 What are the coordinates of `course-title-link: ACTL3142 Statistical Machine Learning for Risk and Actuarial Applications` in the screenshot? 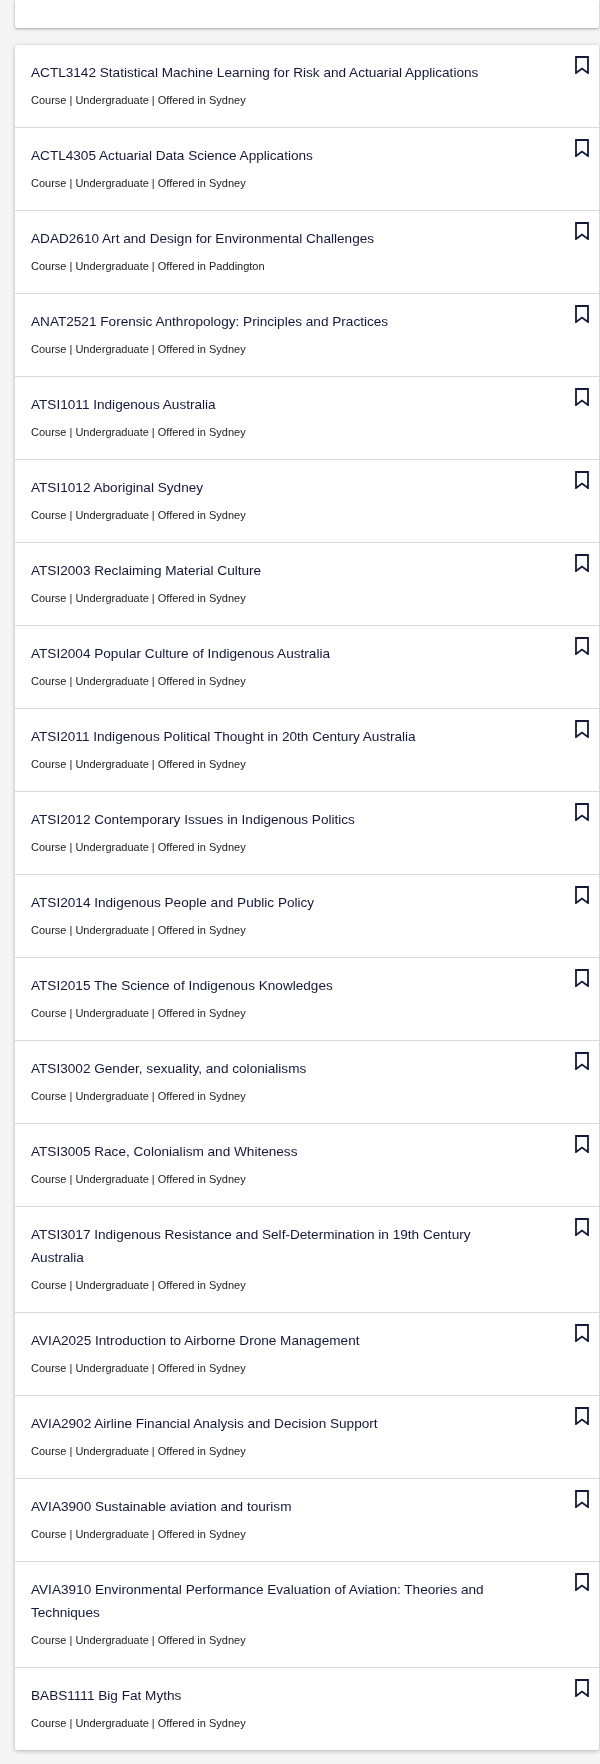 It's located at (266, 72).